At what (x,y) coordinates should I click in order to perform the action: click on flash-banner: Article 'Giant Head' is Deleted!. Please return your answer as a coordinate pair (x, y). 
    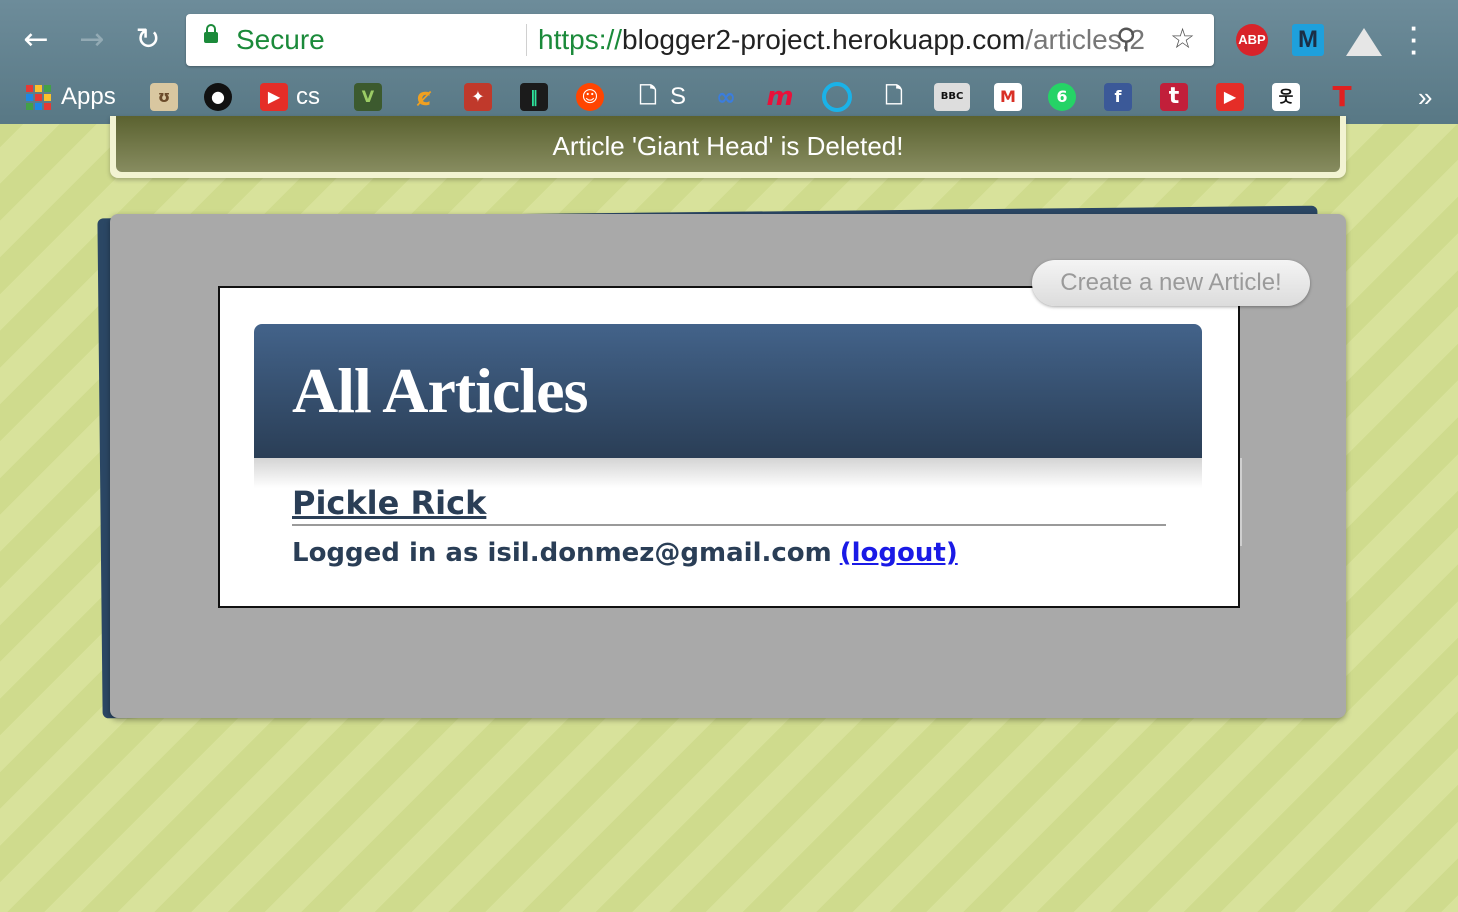
    Looking at the image, I should click on (728, 147).